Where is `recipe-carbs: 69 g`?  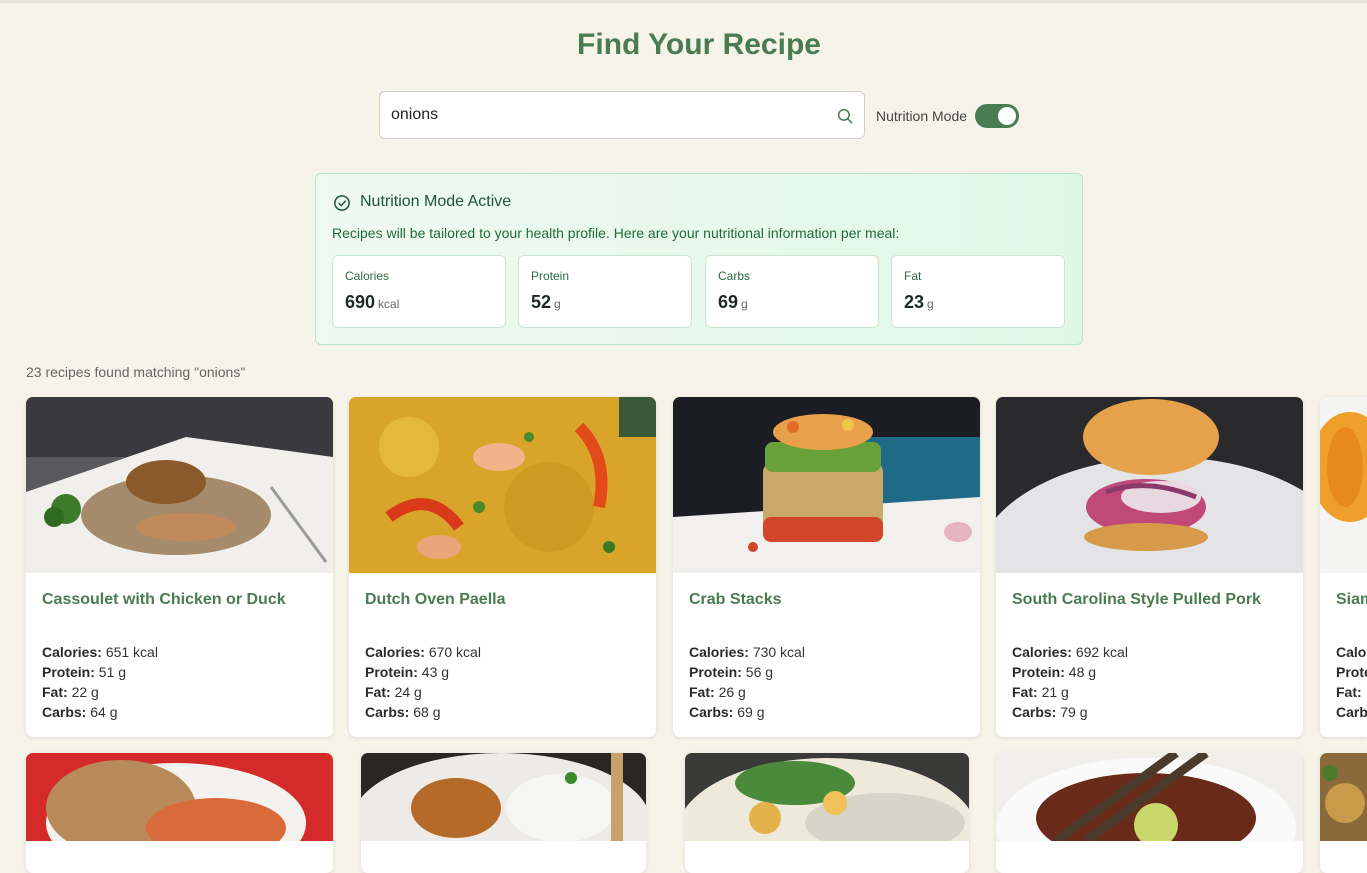 recipe-carbs: 69 g is located at coordinates (751, 712).